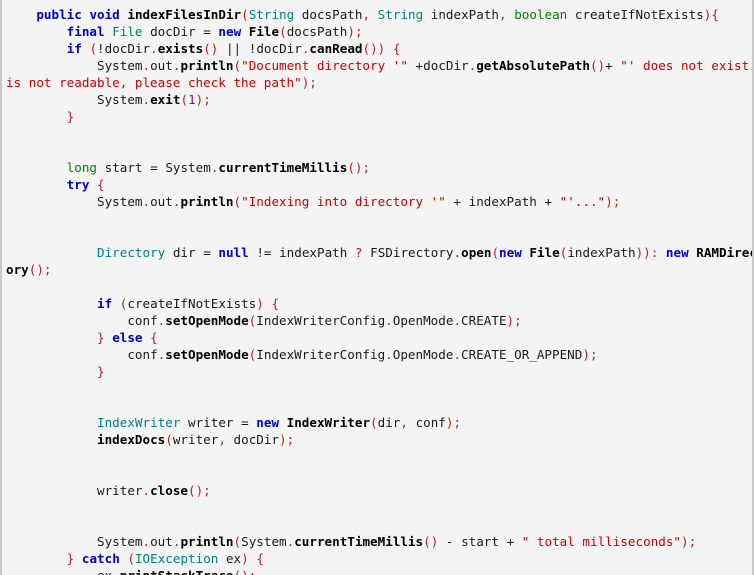 The image size is (754, 575). I want to click on token-method-call: getAbsolutePath, so click(533, 65).